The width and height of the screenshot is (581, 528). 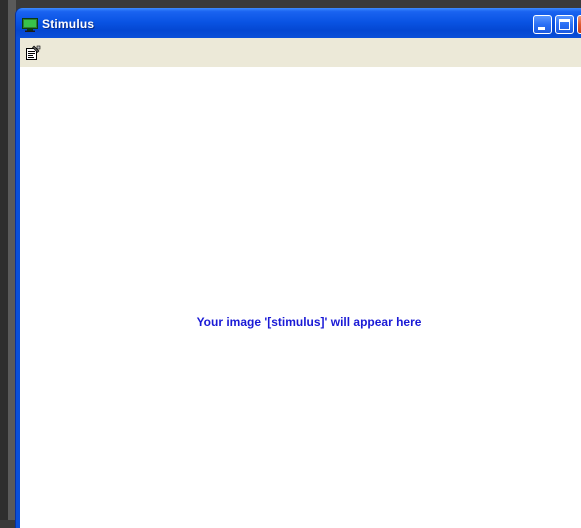 What do you see at coordinates (298, 23) in the screenshot?
I see `title-bar: Stimulus` at bounding box center [298, 23].